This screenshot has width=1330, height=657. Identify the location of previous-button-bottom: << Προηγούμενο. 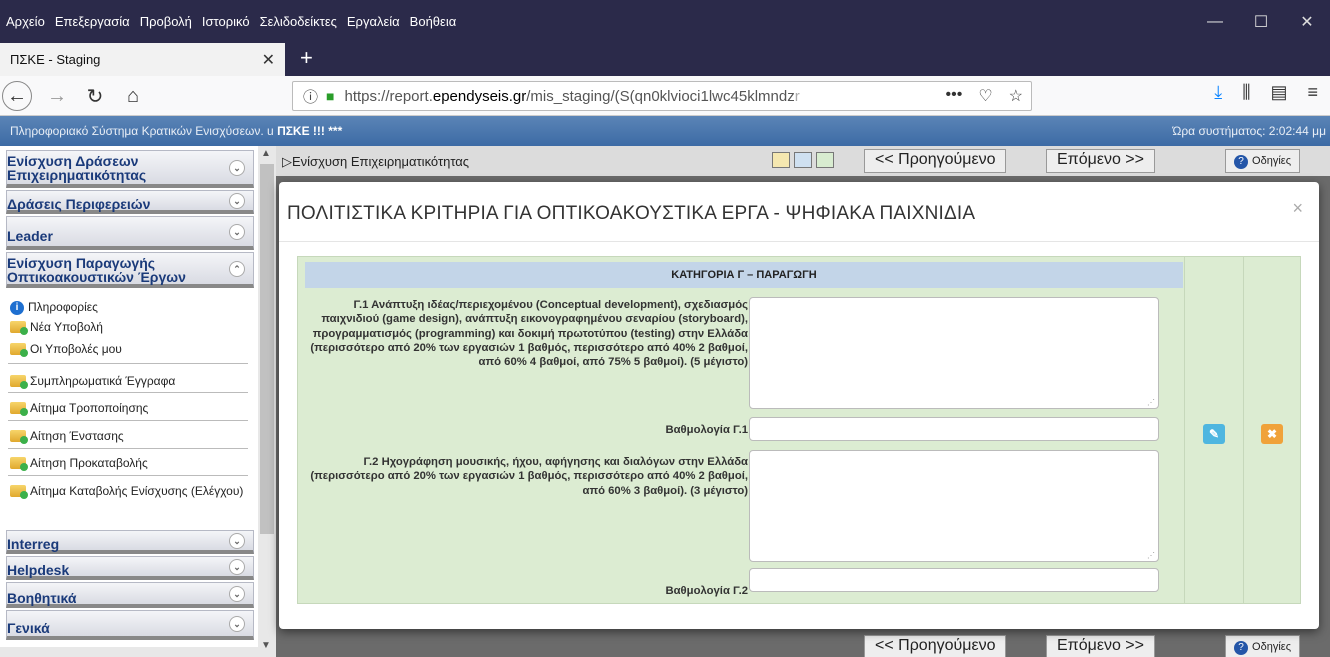
(935, 646).